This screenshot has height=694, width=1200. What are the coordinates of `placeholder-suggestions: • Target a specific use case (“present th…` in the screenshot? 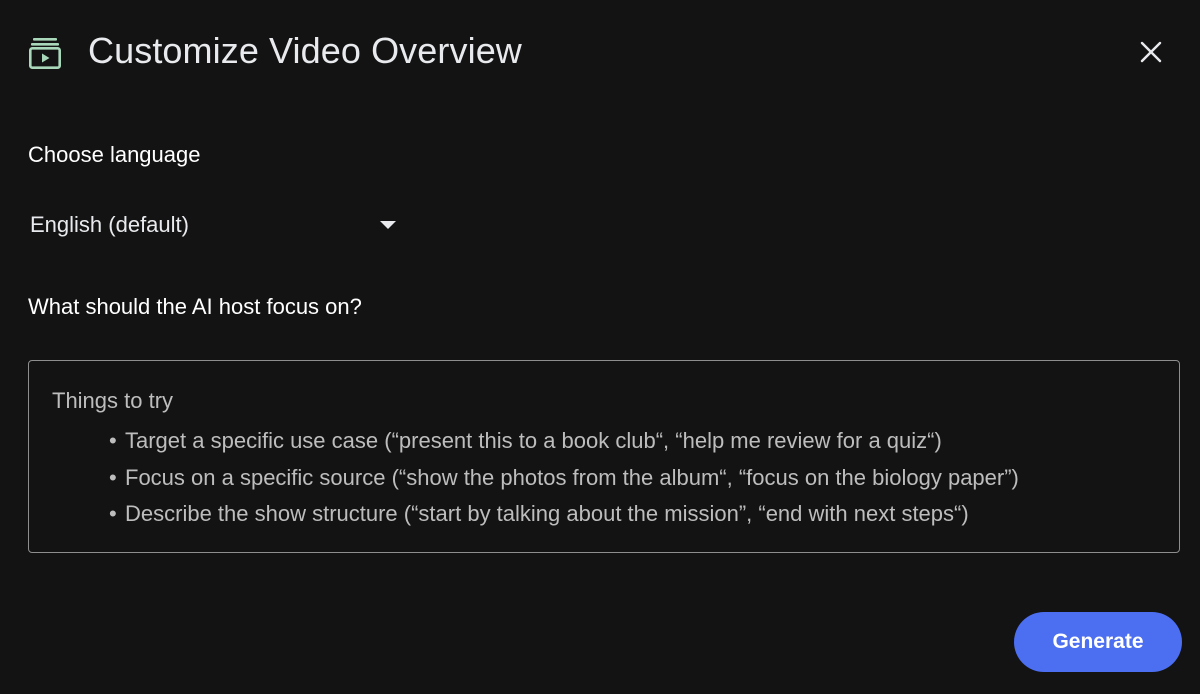 It's located at (564, 478).